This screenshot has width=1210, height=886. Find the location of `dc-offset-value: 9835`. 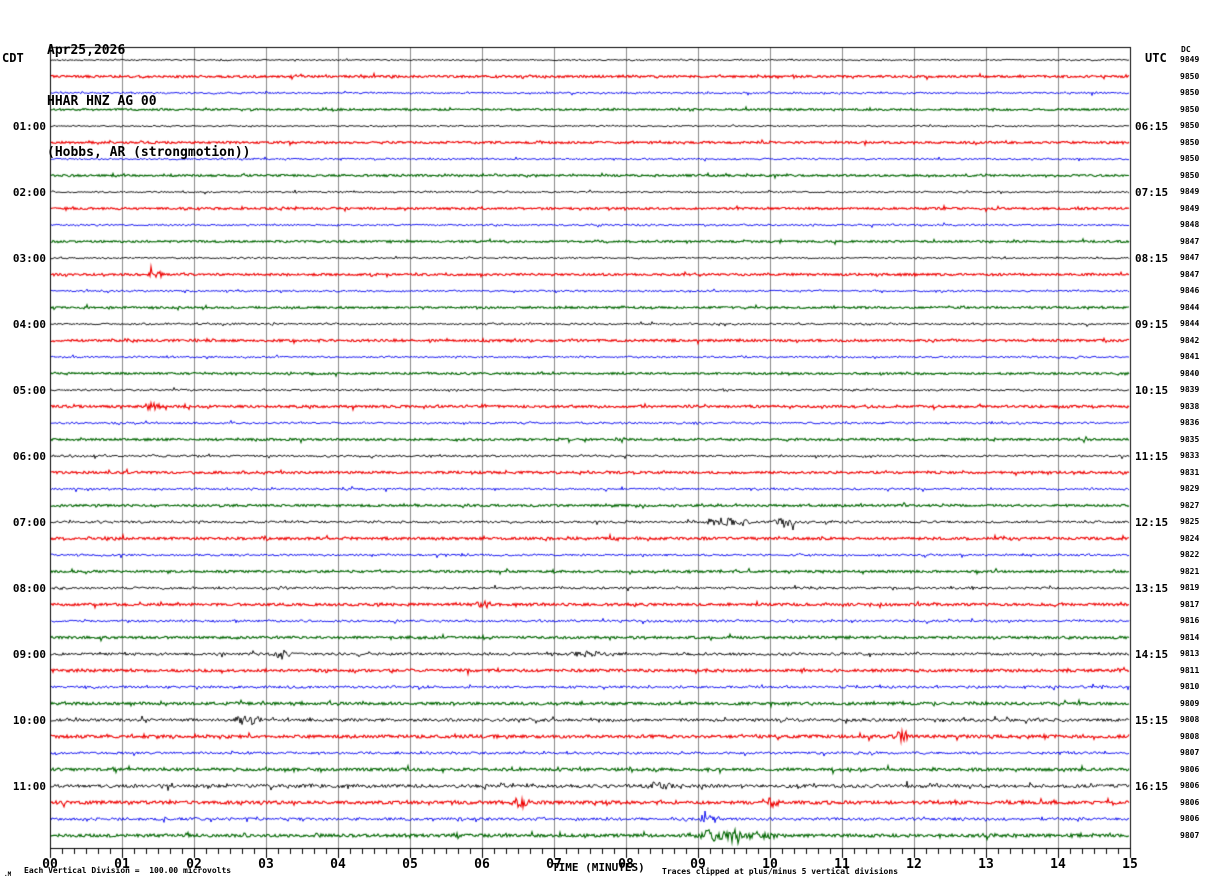

dc-offset-value: 9835 is located at coordinates (1190, 439).